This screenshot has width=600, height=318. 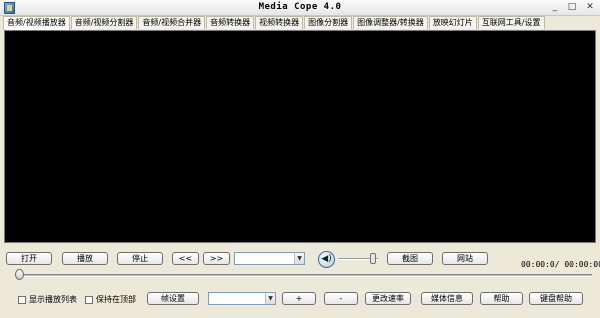 I want to click on tab-slideshow: 放映幻灯片, so click(x=452, y=22).